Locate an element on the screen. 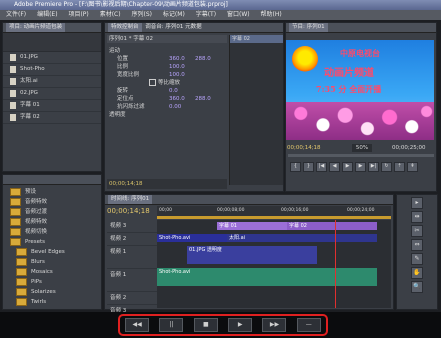  lift-button: ⇡ is located at coordinates (399, 167).